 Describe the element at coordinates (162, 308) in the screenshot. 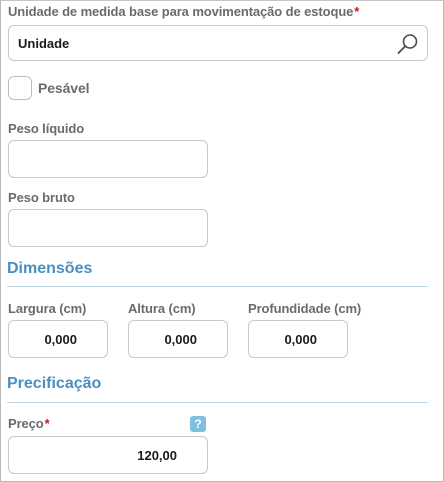

I see `height-label: Altura (cm)` at that location.